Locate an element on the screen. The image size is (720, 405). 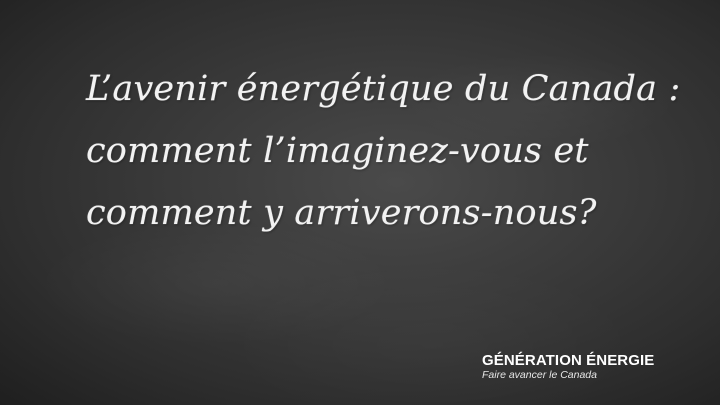
headline-line-3: comment y arriverons-nous? is located at coordinates (341, 213).